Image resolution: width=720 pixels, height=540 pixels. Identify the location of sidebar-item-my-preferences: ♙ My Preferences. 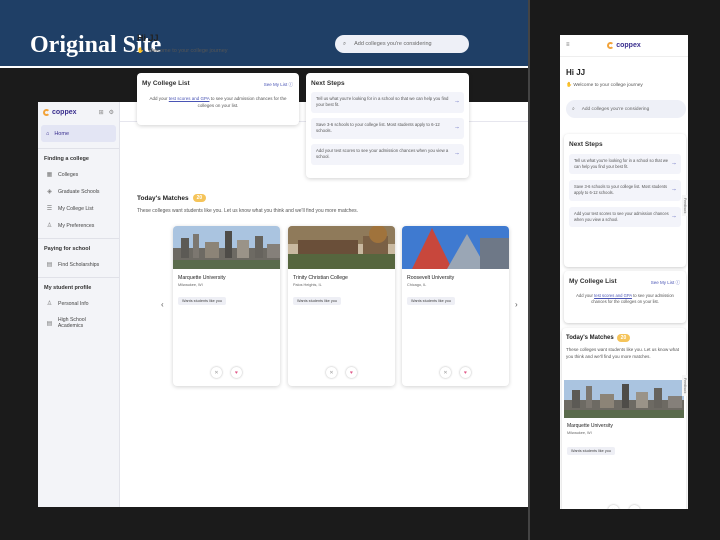
(78, 225).